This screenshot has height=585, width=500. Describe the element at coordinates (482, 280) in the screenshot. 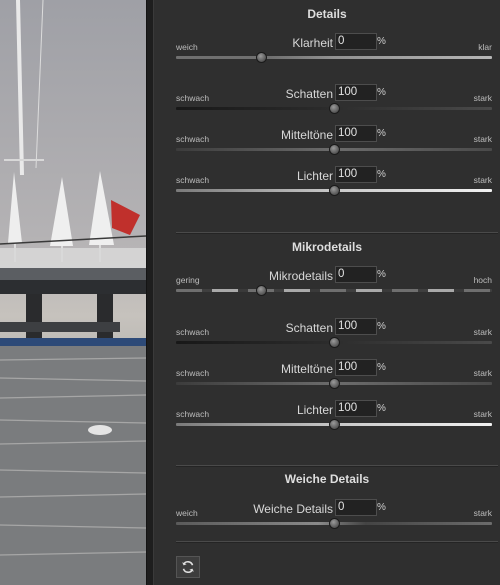

I see `slider-max-label: hoch` at that location.